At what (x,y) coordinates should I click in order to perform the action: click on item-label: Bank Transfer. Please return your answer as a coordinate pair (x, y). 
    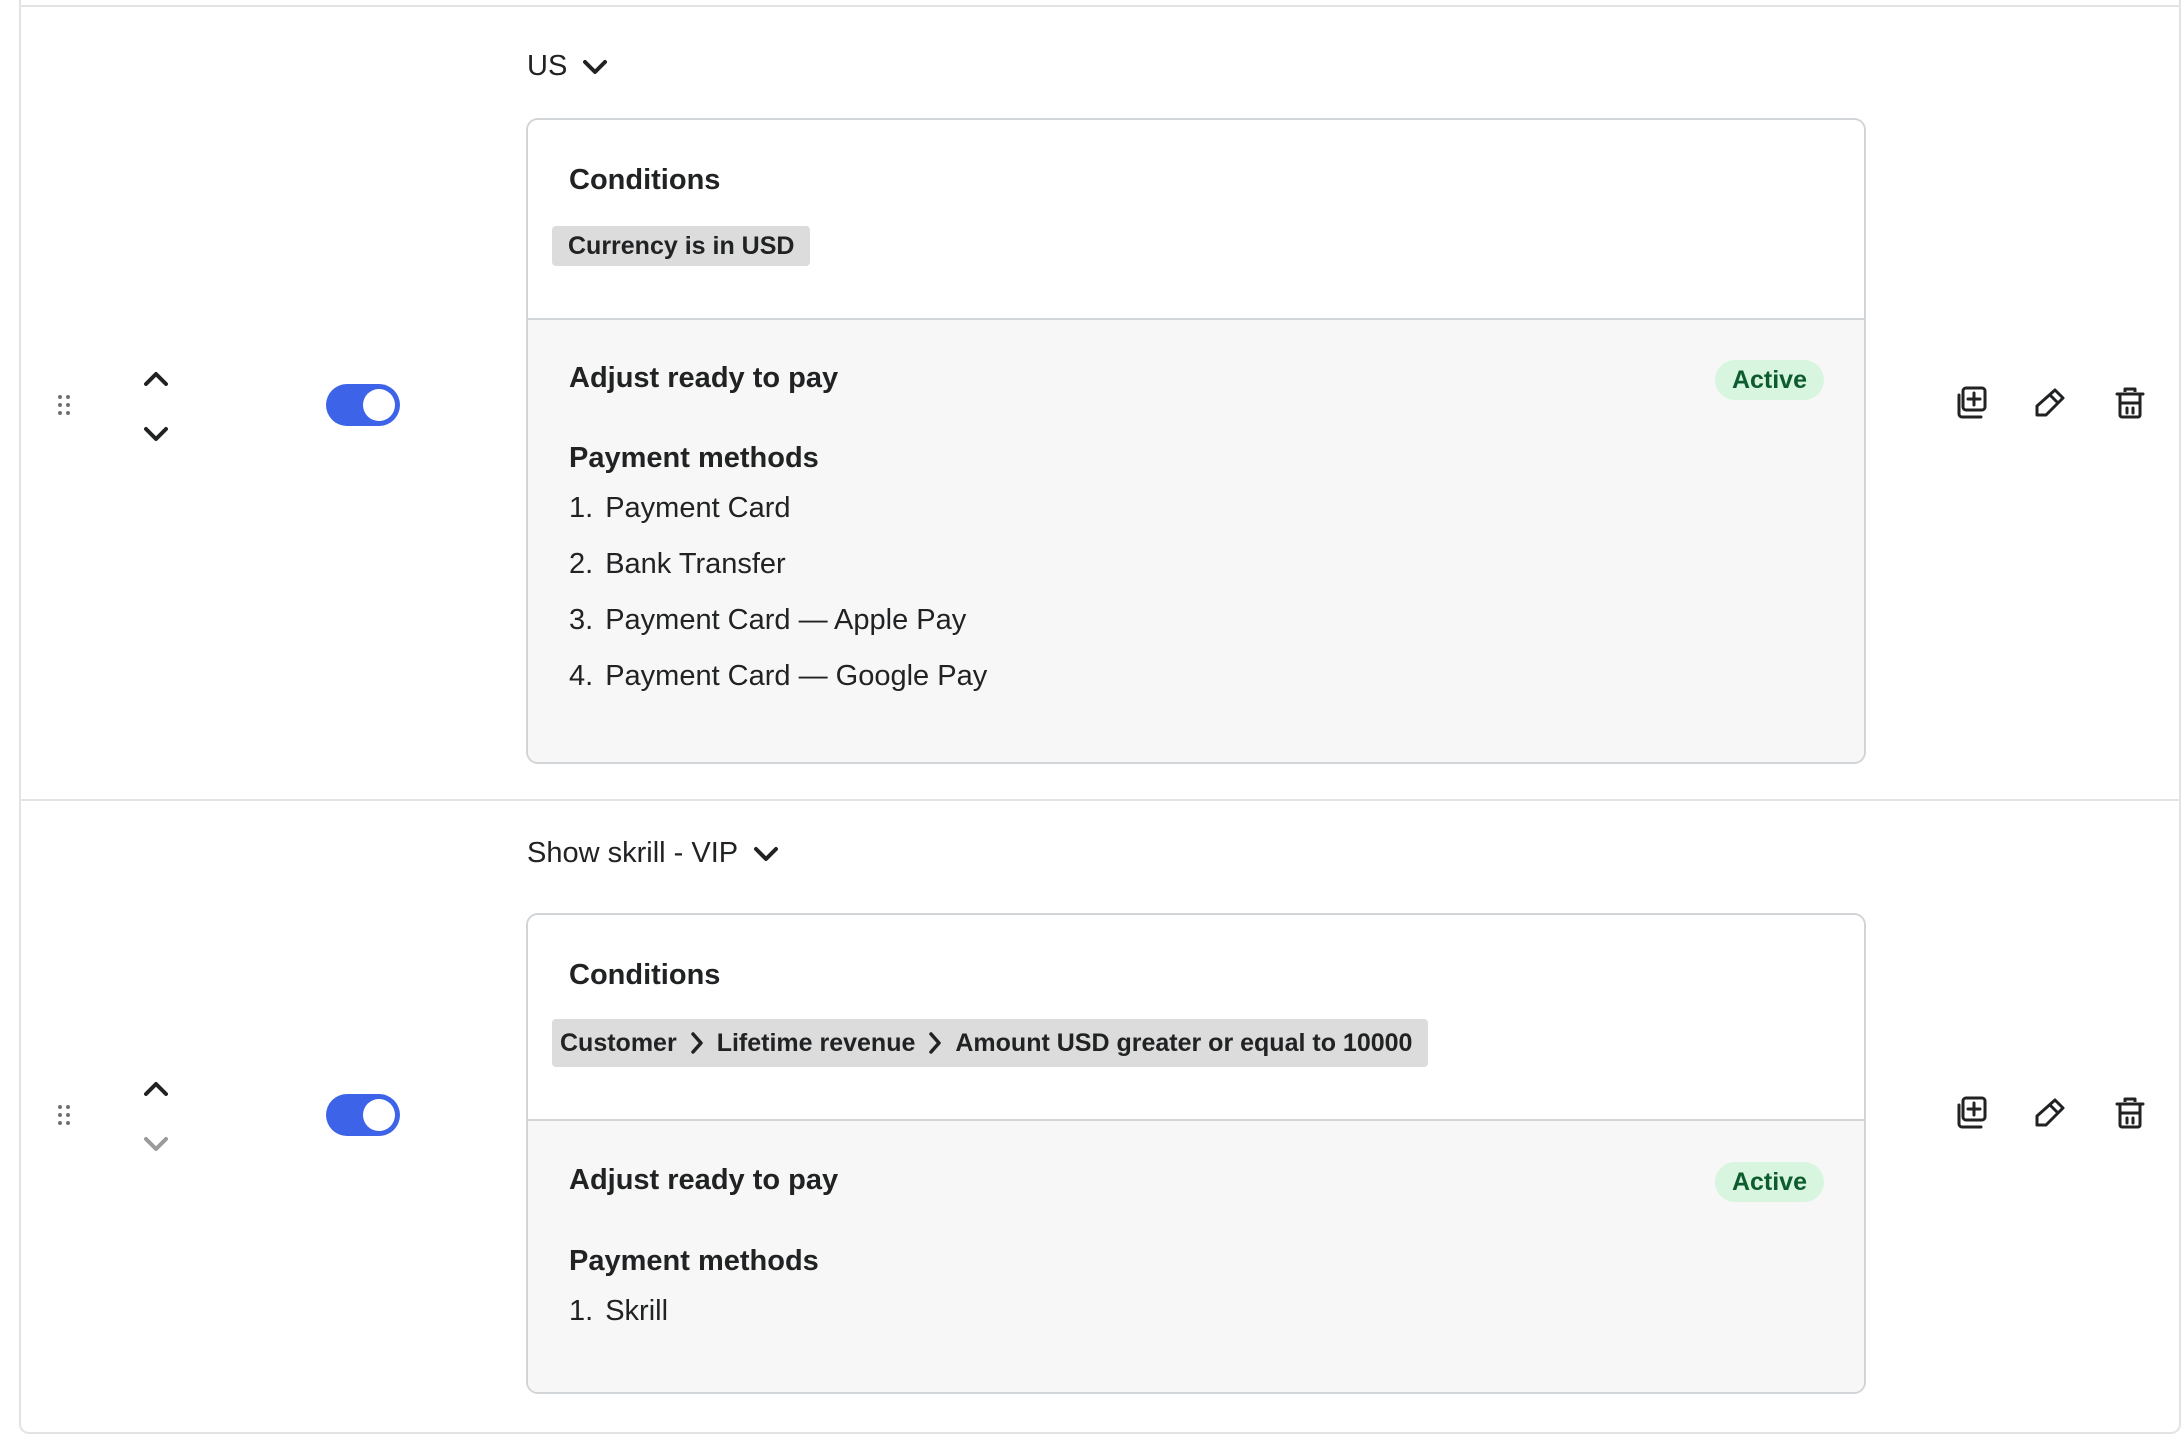
    Looking at the image, I should click on (695, 564).